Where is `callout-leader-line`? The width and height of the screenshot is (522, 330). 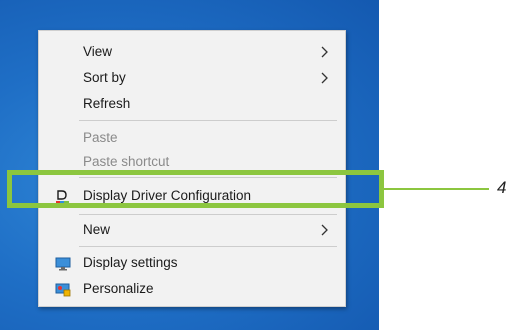
callout-leader-line is located at coordinates (436, 189).